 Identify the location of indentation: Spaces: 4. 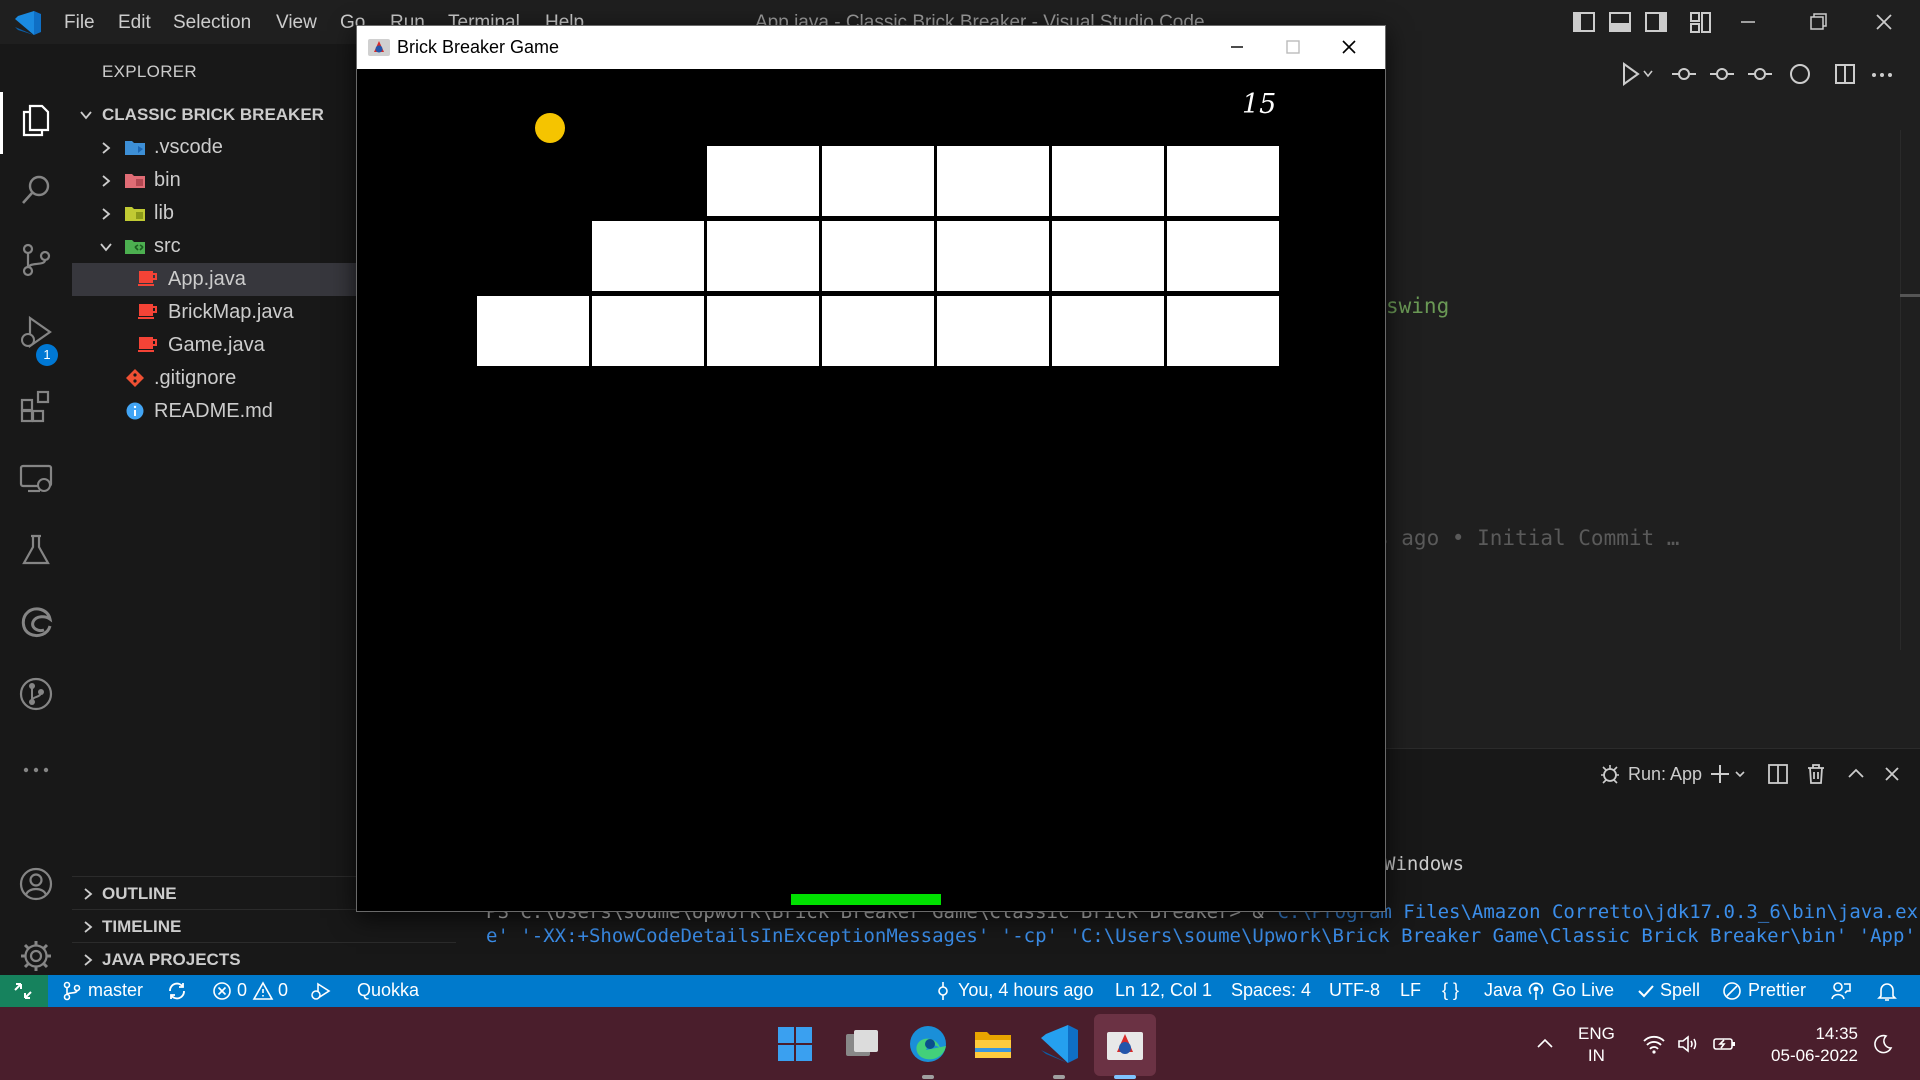
(1271, 990).